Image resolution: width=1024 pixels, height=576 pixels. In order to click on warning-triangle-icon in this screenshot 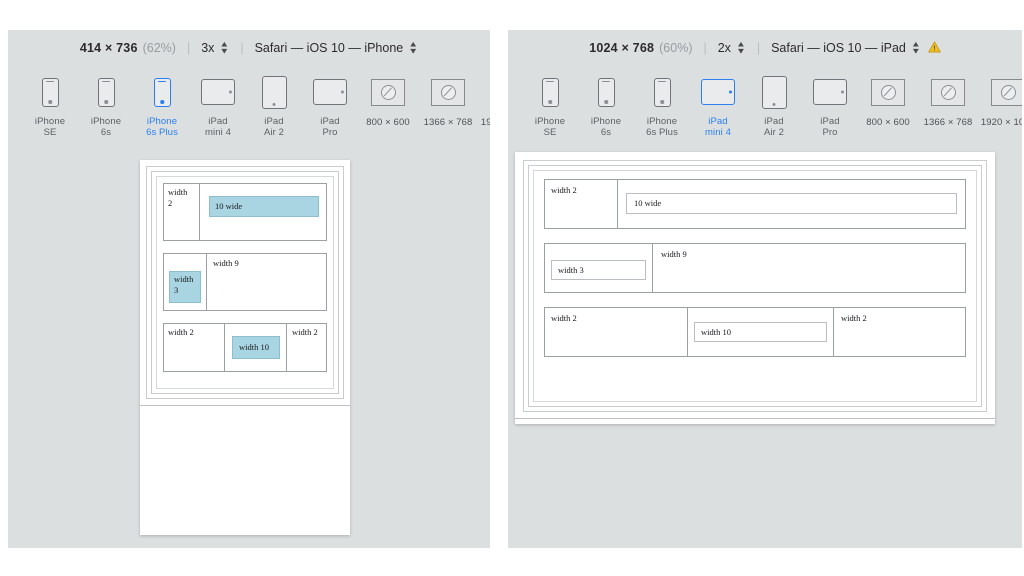, I will do `click(934, 48)`.